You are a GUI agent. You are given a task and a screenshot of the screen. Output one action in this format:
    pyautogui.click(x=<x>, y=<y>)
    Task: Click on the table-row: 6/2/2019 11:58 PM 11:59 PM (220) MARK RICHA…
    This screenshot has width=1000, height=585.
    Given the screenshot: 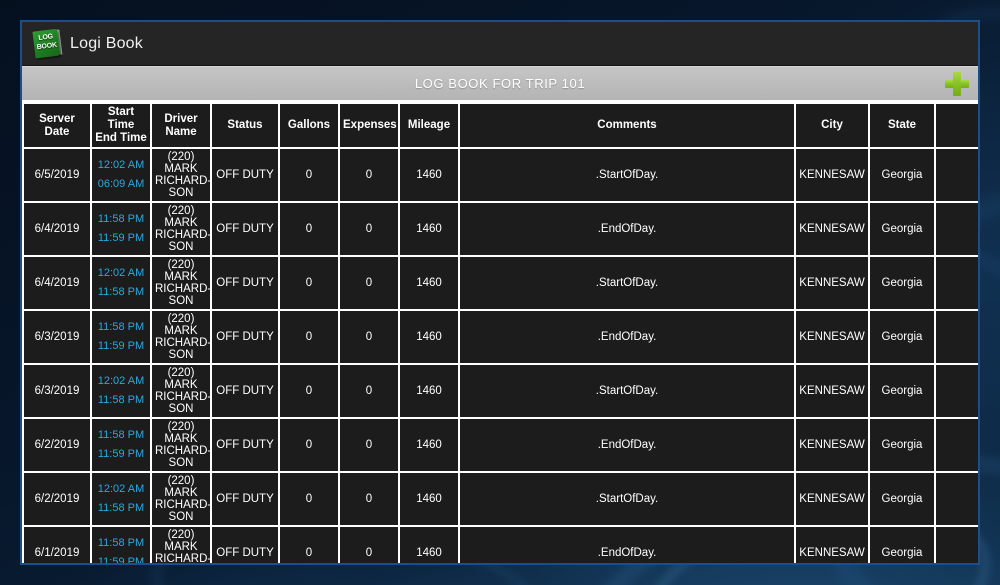 What is the action you would take?
    pyautogui.click(x=501, y=445)
    